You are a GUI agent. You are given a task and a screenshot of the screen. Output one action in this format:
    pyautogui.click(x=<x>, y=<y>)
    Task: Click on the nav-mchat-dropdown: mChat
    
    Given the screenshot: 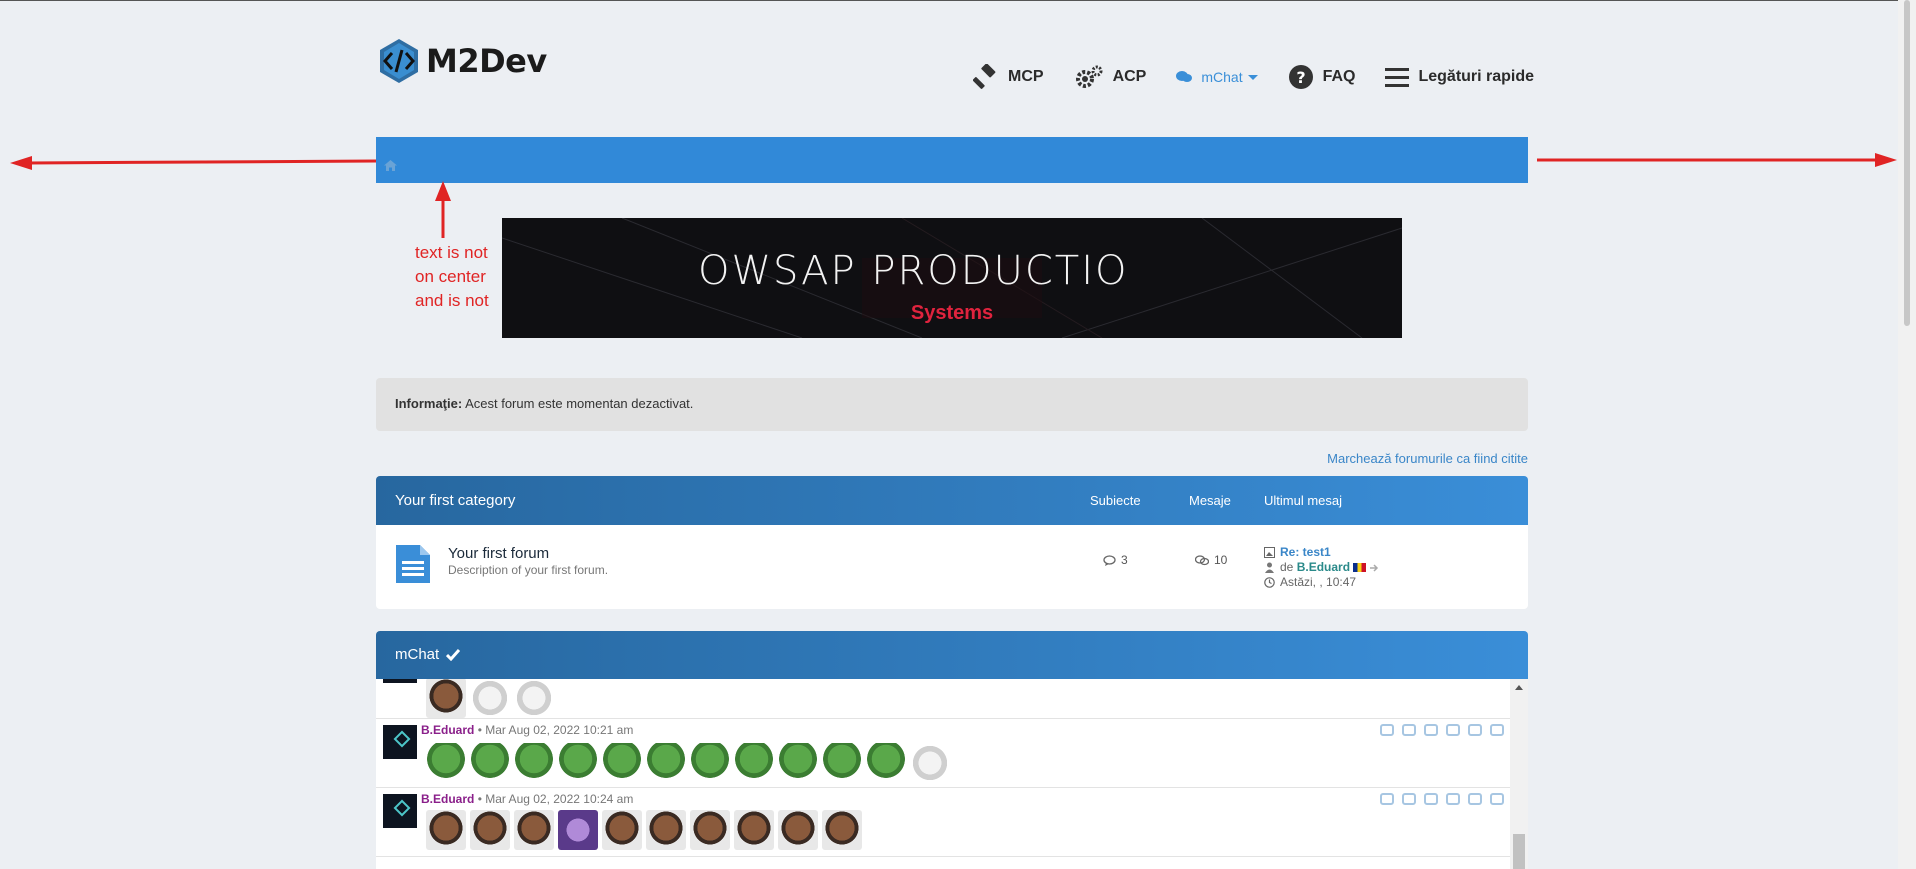 What is the action you would take?
    pyautogui.click(x=1217, y=77)
    